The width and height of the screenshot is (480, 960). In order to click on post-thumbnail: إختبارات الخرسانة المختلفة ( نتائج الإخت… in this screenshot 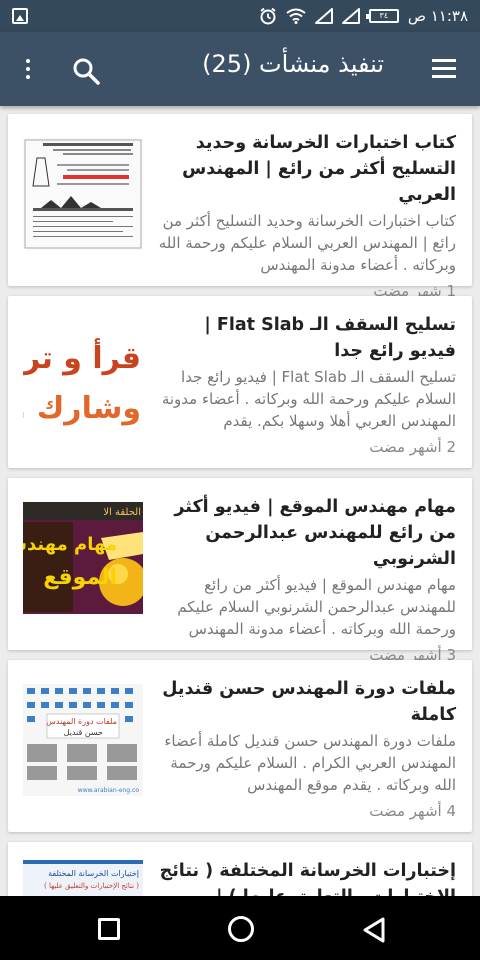, I will do `click(83, 880)`.